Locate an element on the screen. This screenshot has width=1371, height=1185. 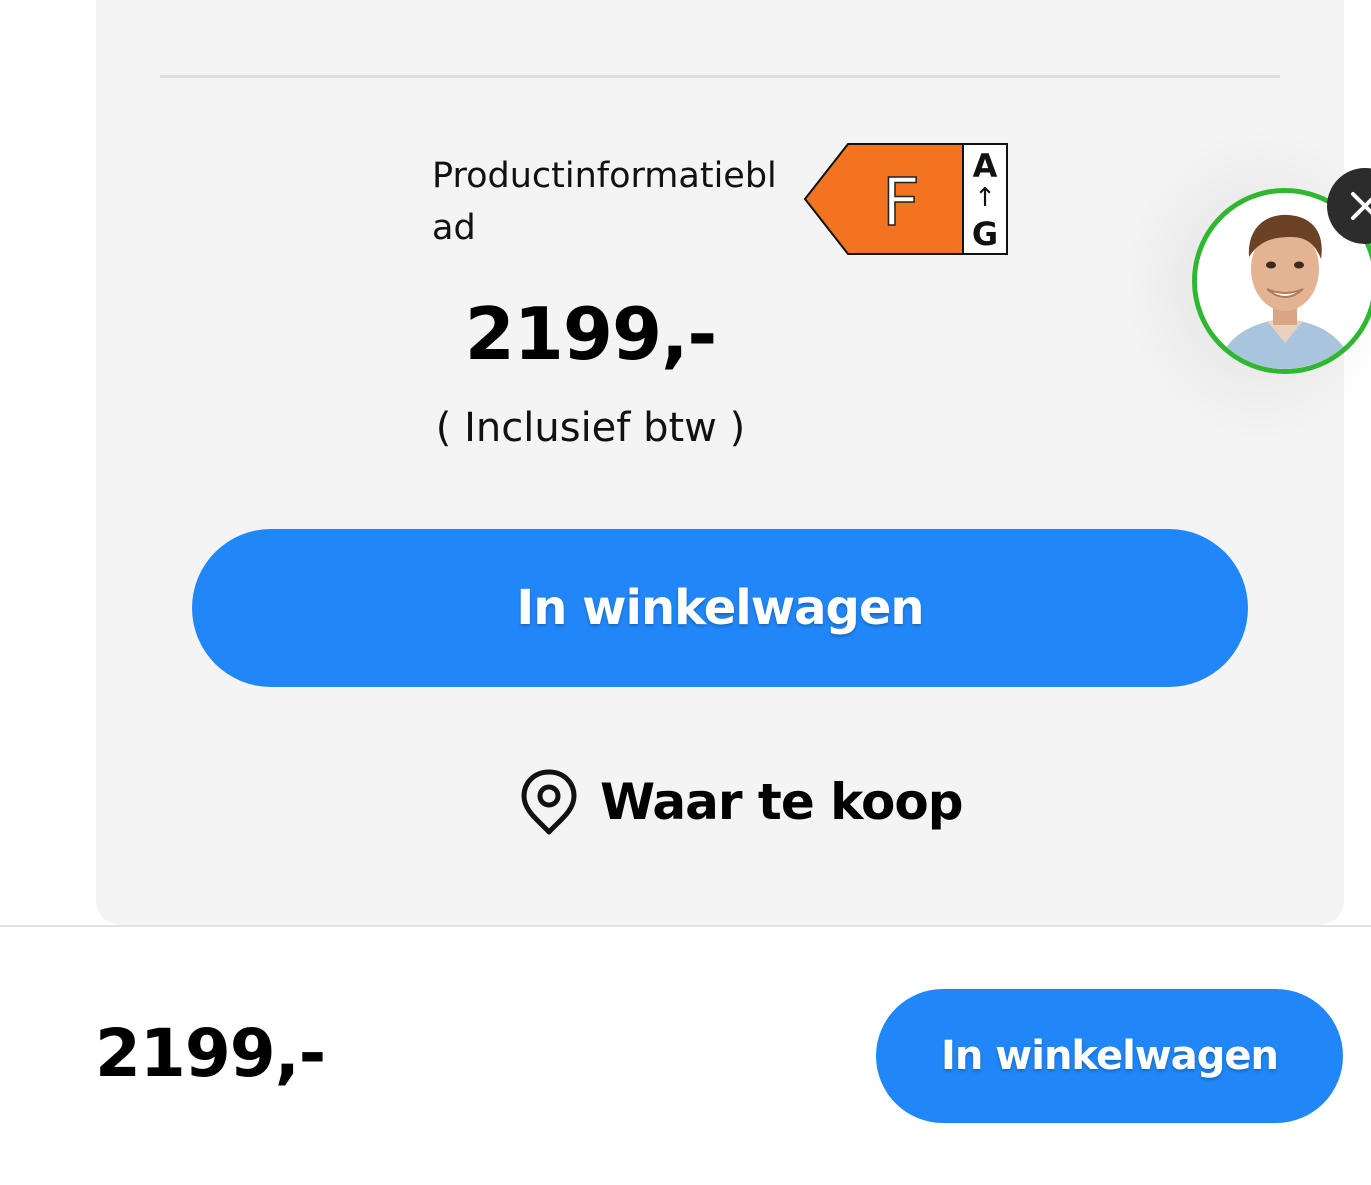
location-pin-icon is located at coordinates (549, 802).